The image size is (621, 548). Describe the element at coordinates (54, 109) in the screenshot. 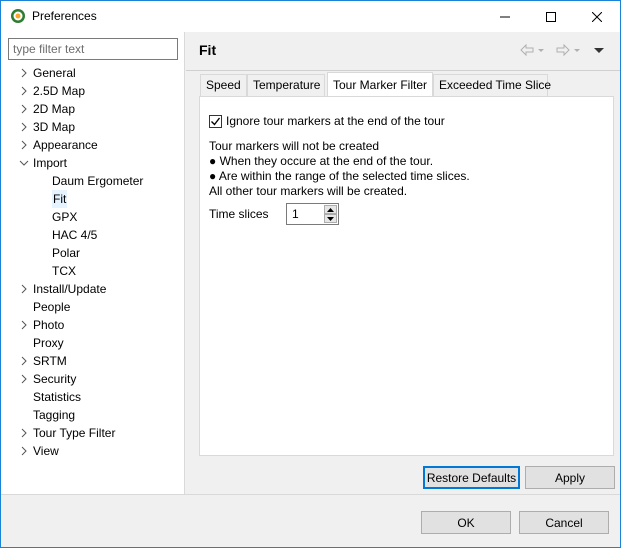

I see `tree-item-label: 2D Map` at that location.